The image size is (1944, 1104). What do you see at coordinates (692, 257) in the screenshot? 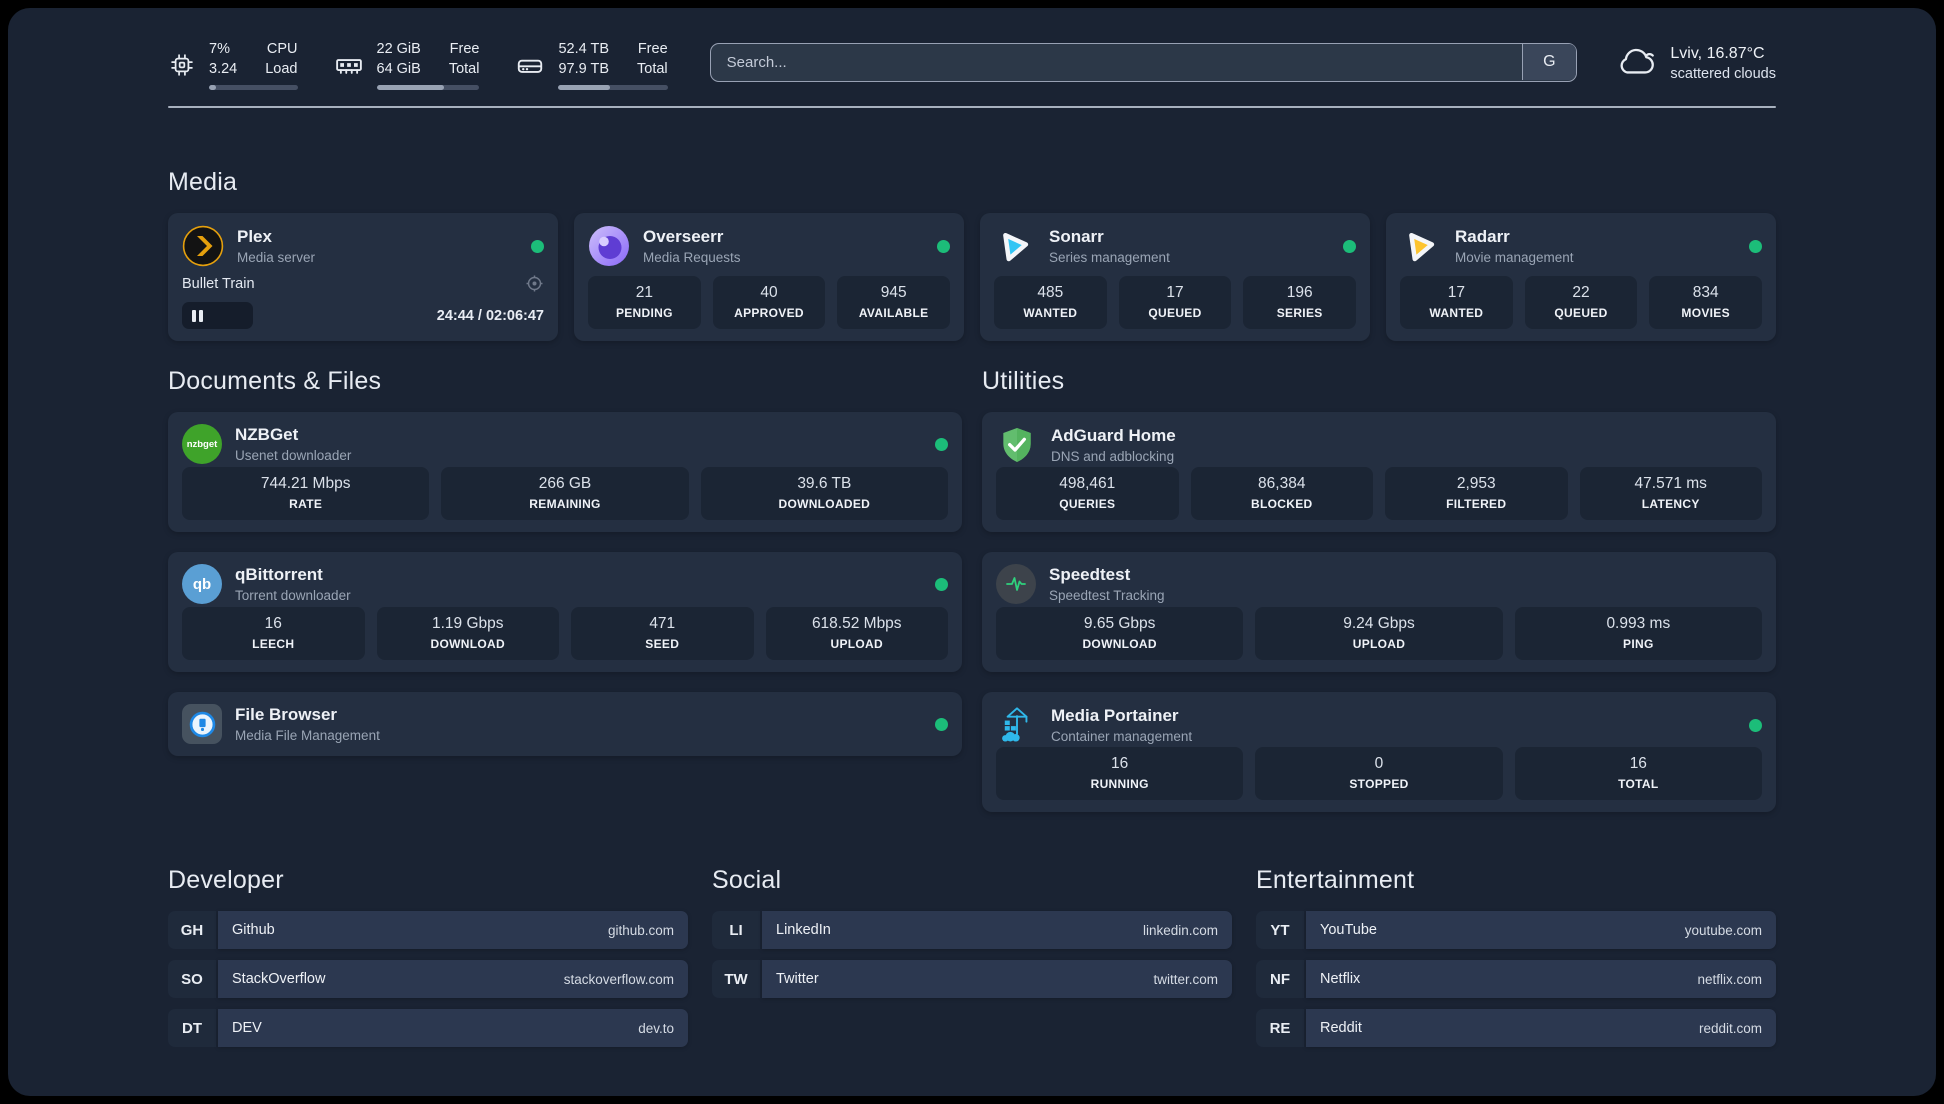
I see `app-subtitle: Media Requests` at bounding box center [692, 257].